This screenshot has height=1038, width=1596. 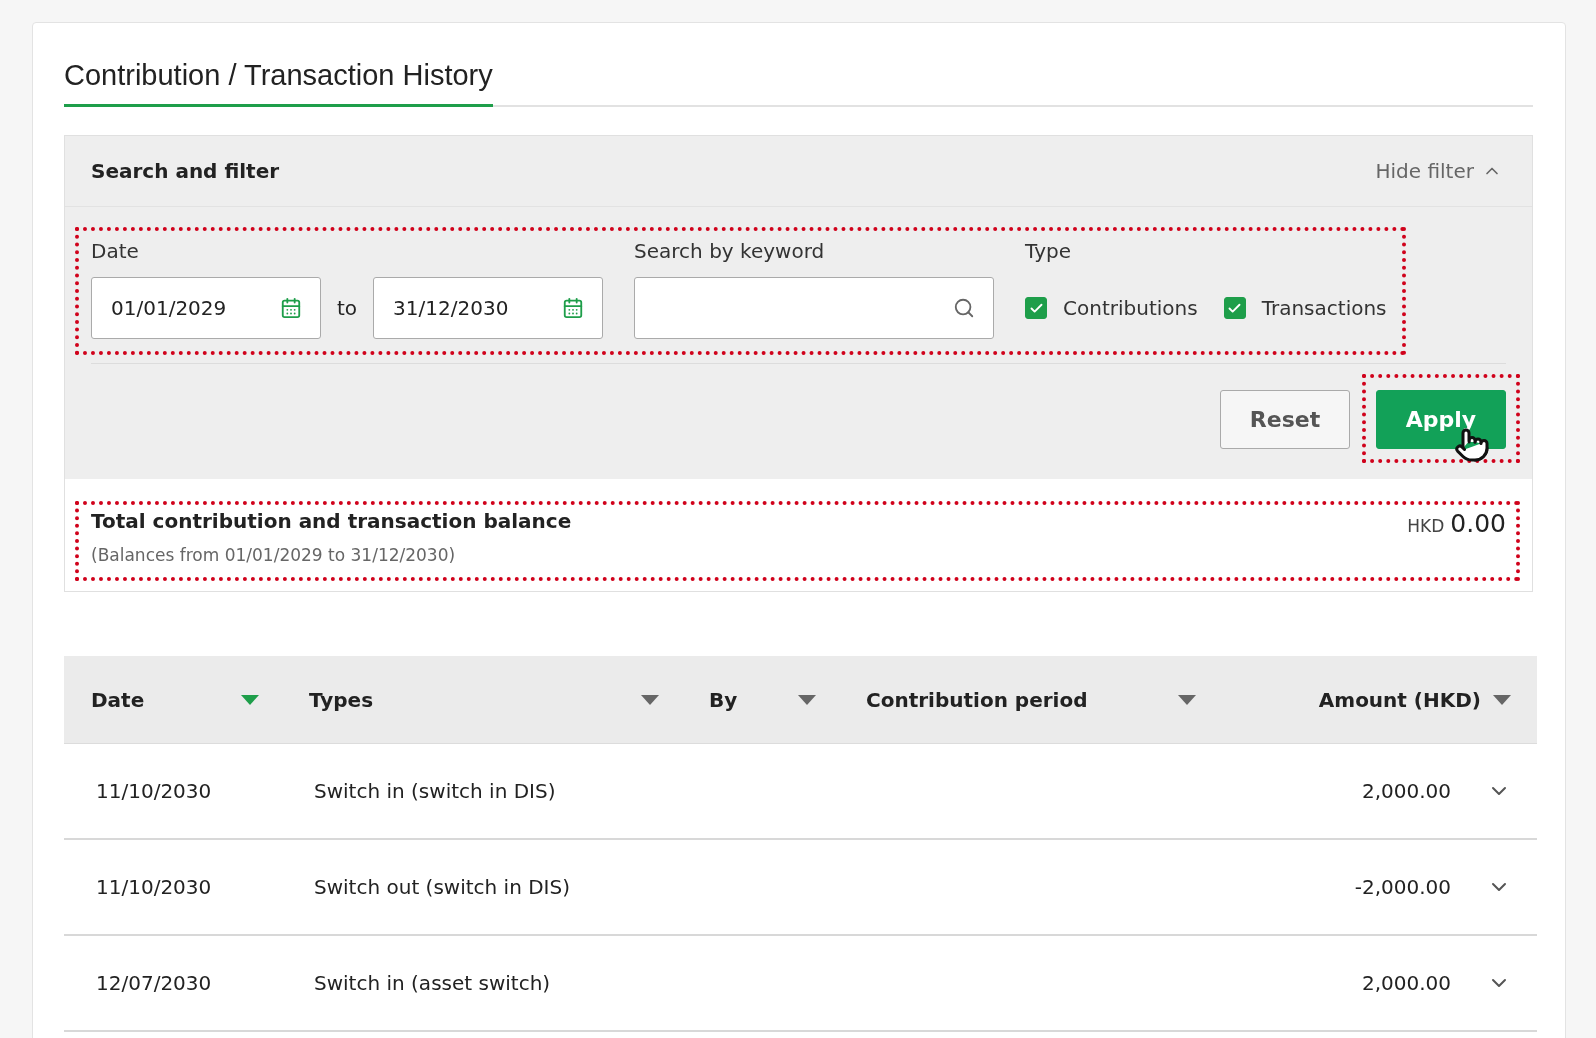 I want to click on date-label: Date, so click(x=115, y=251).